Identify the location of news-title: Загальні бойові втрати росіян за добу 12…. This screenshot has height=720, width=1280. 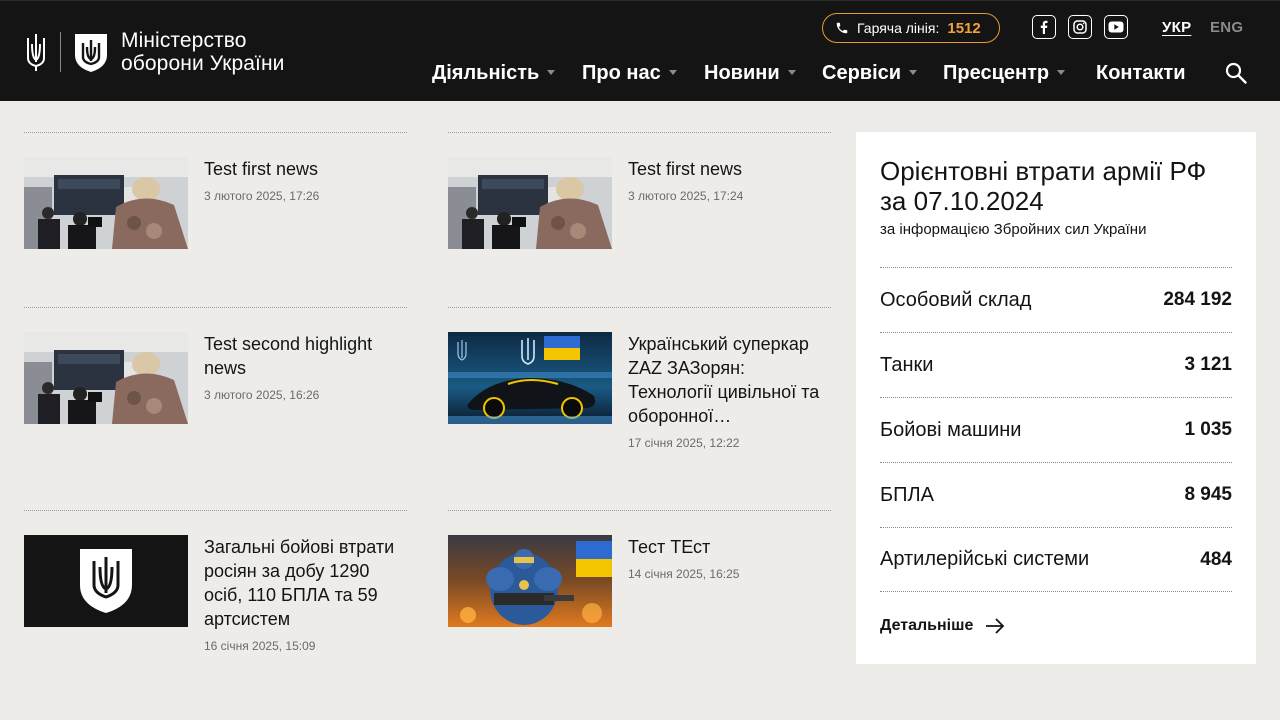
(306, 583).